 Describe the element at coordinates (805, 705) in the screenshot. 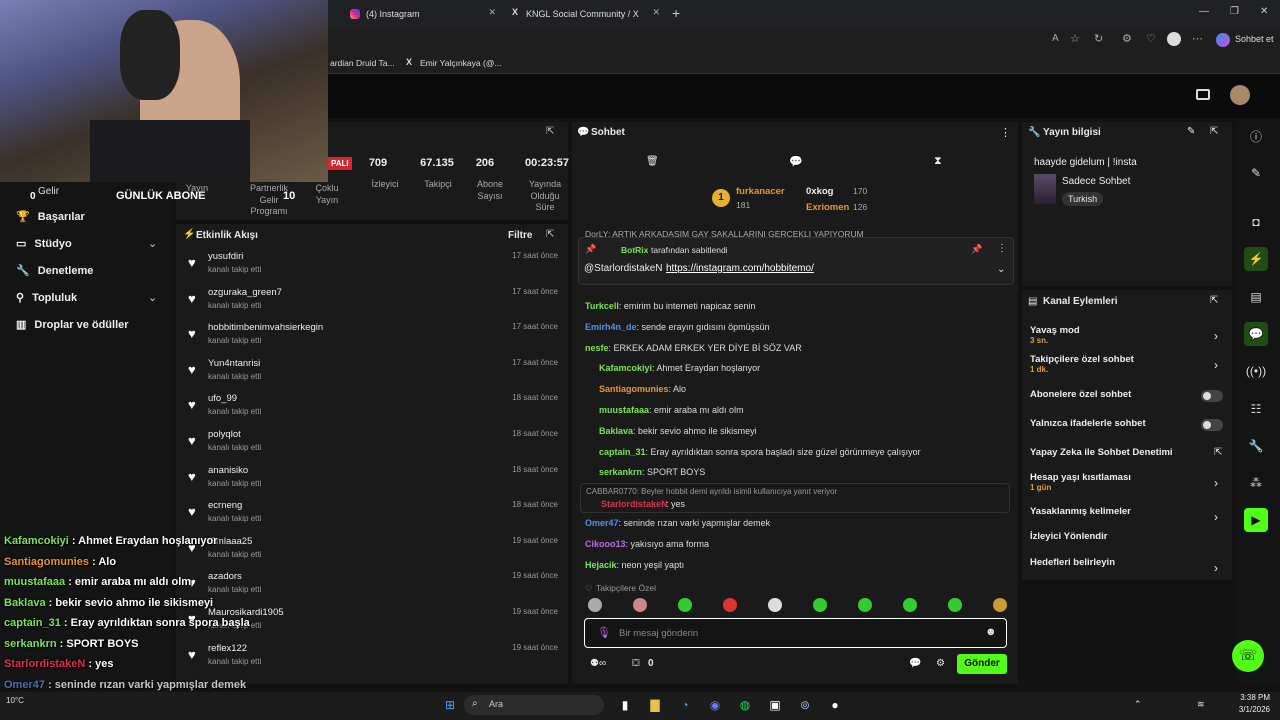

I see `steam-icon: ⊚` at that location.